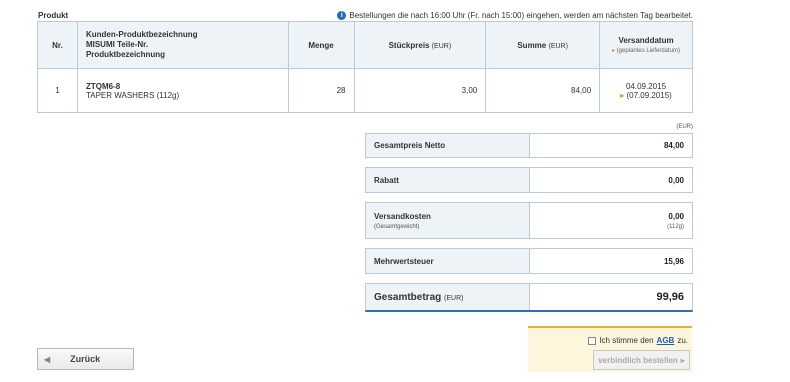 Image resolution: width=790 pixels, height=382 pixels. I want to click on cell-weight: (112g), so click(168, 95).